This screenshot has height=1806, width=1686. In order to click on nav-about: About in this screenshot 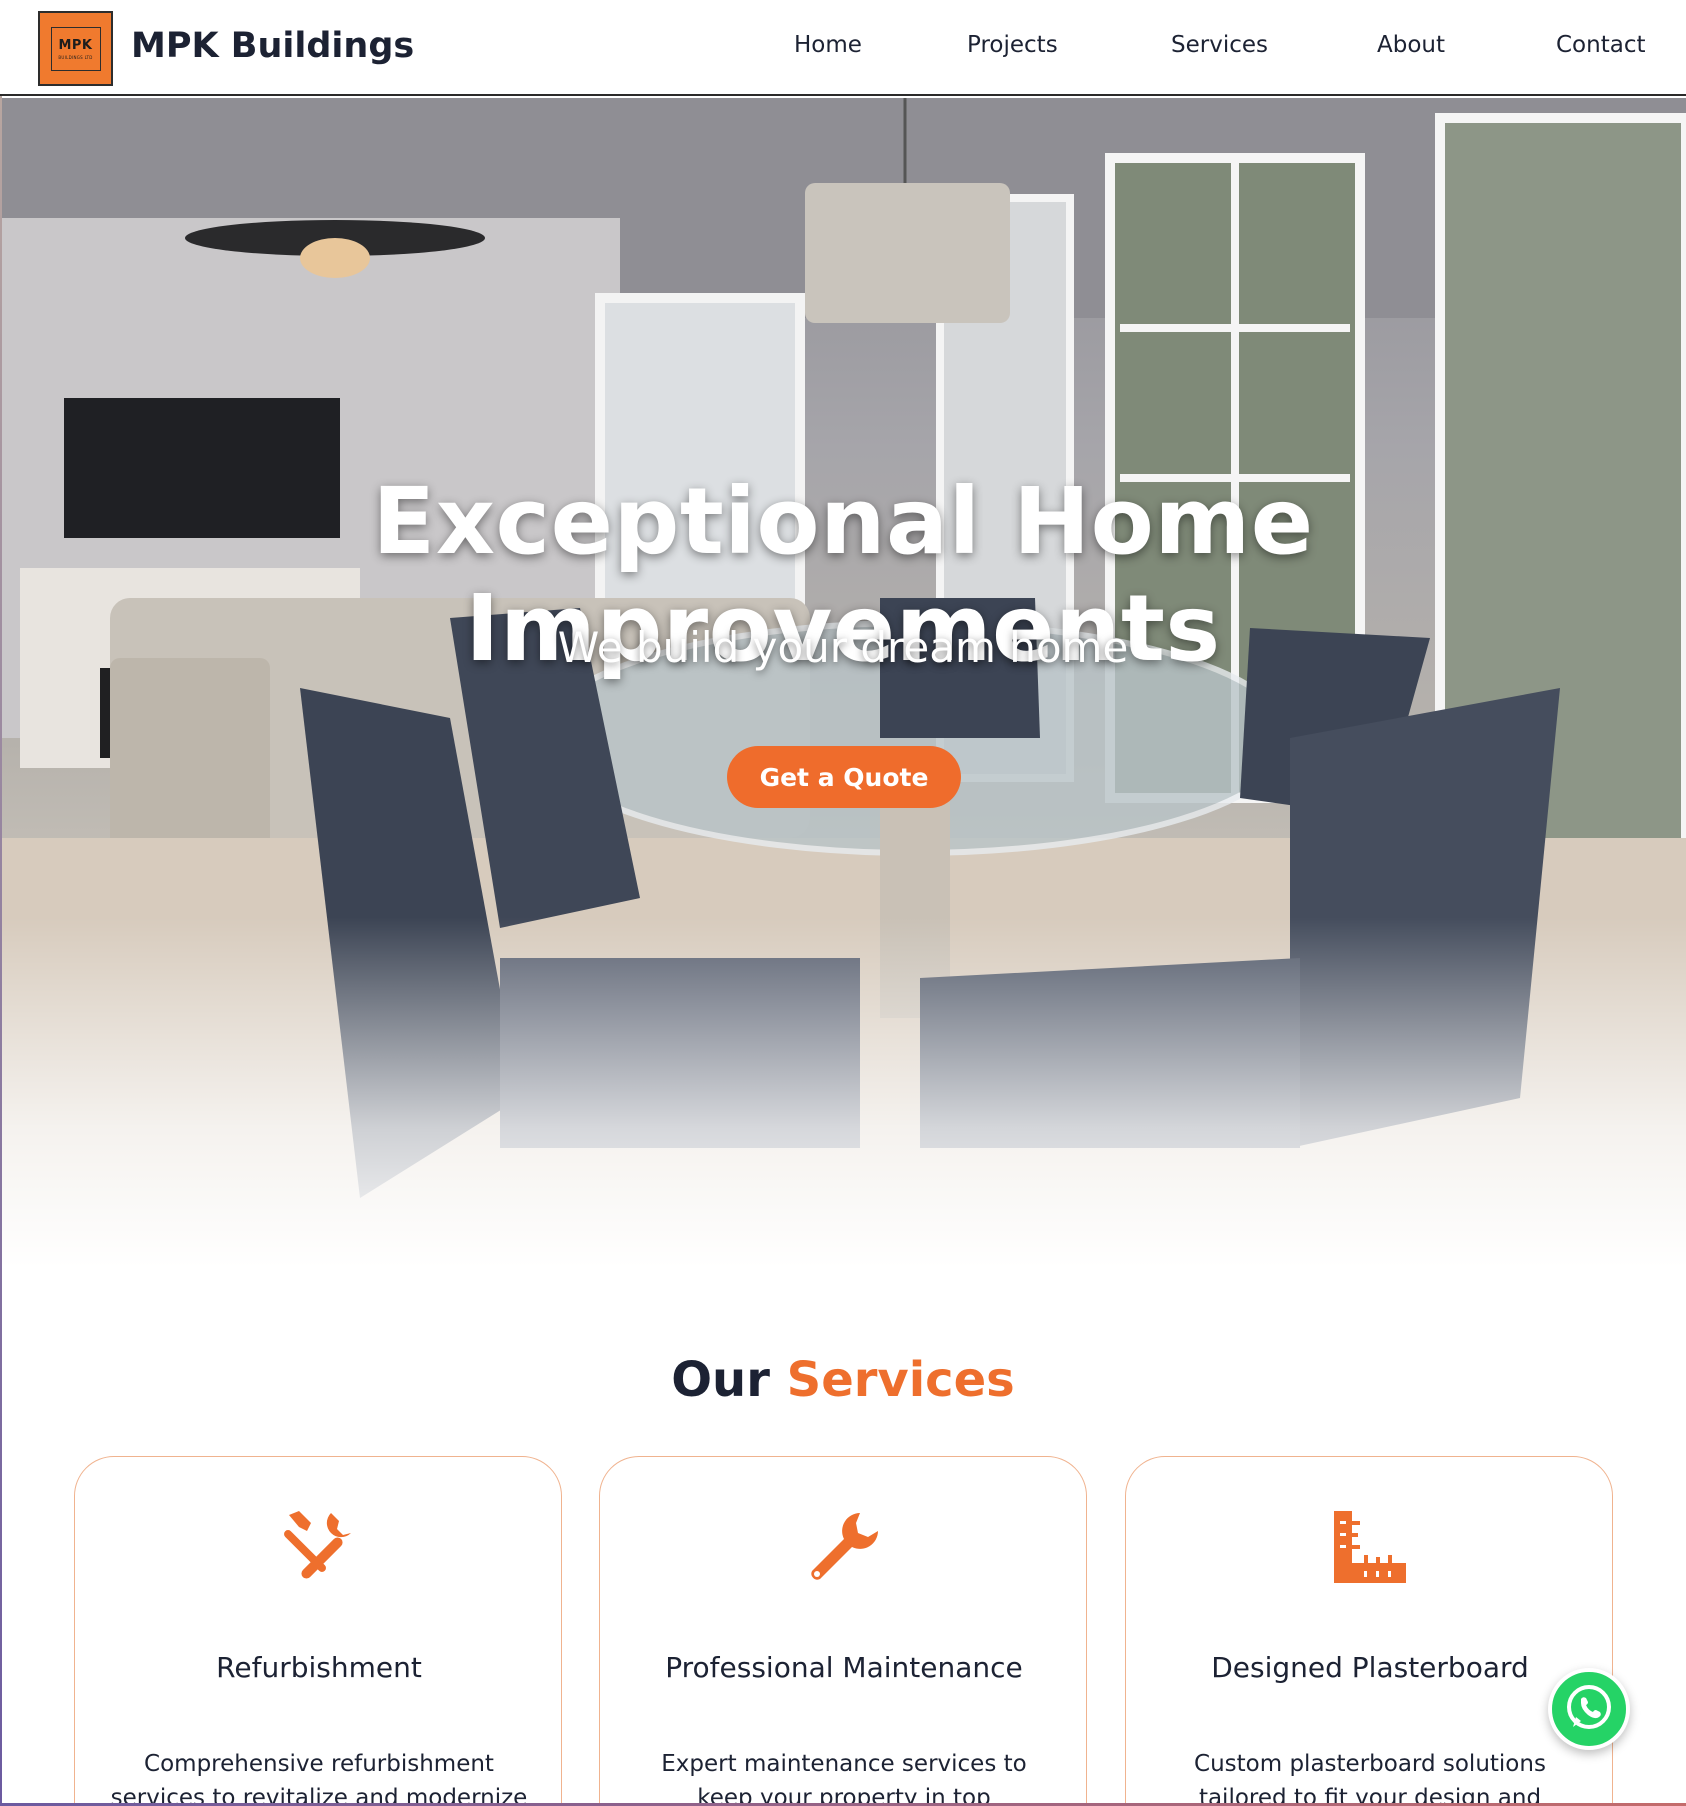, I will do `click(1411, 45)`.